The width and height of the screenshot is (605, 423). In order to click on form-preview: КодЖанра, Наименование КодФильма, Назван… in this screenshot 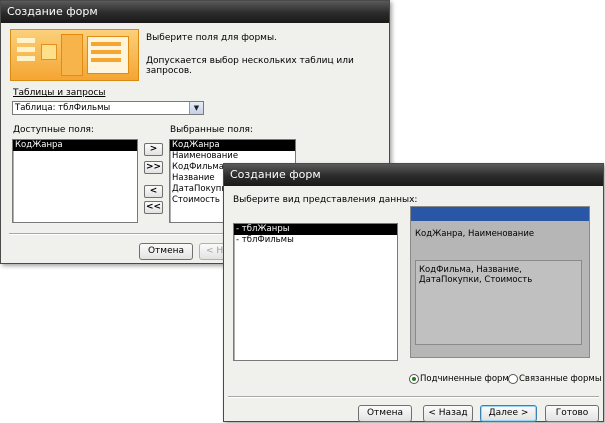, I will do `click(500, 282)`.